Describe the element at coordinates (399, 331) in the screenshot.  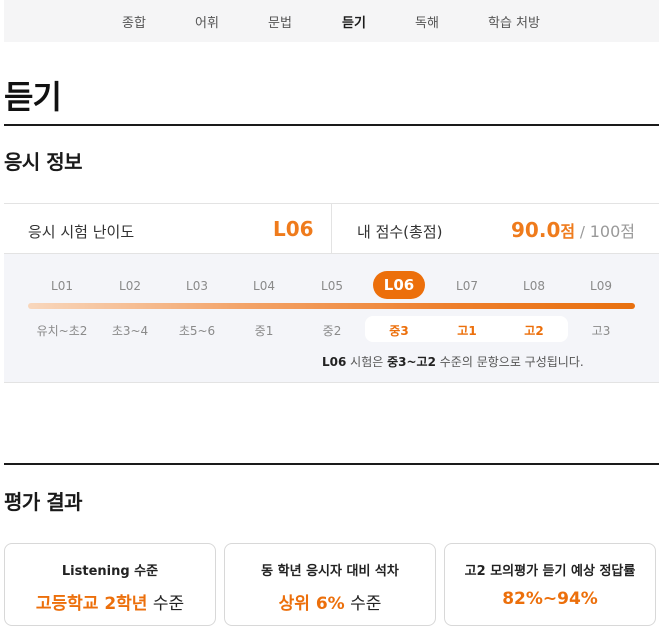
I see `grade-label-highlighted: 중3` at that location.